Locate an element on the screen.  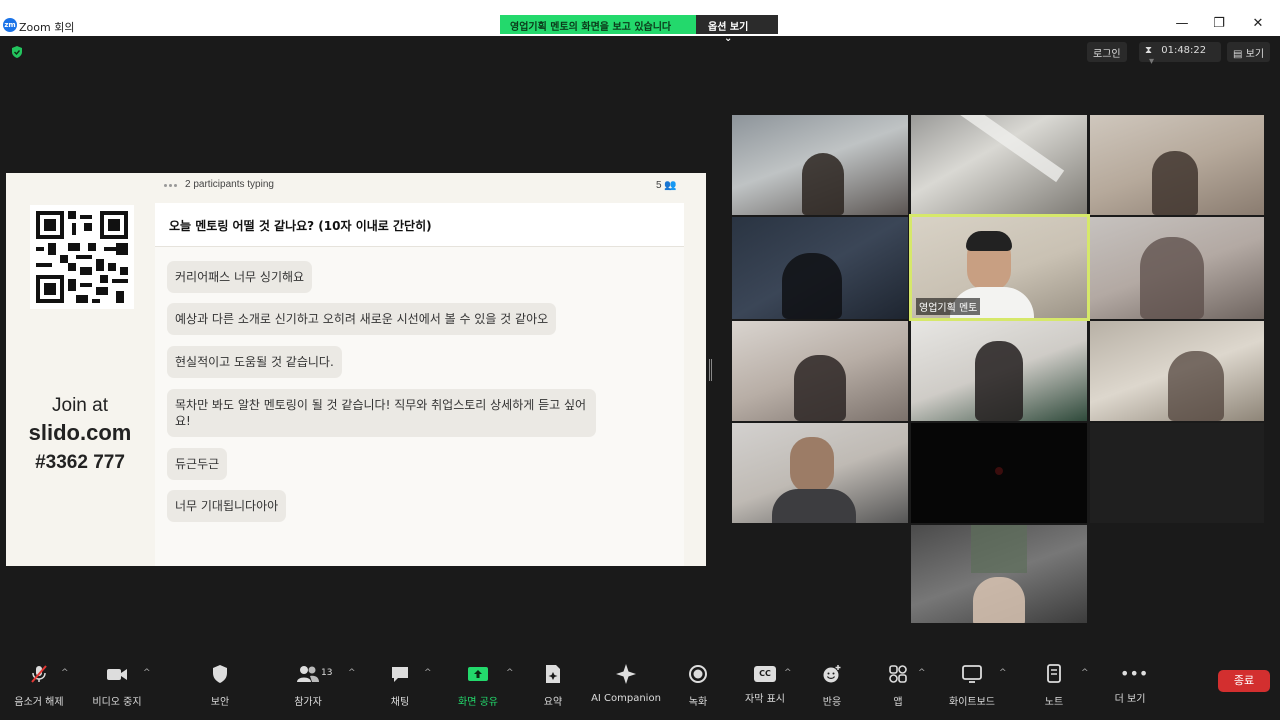
restore-button: ❐ is located at coordinates (1219, 24).